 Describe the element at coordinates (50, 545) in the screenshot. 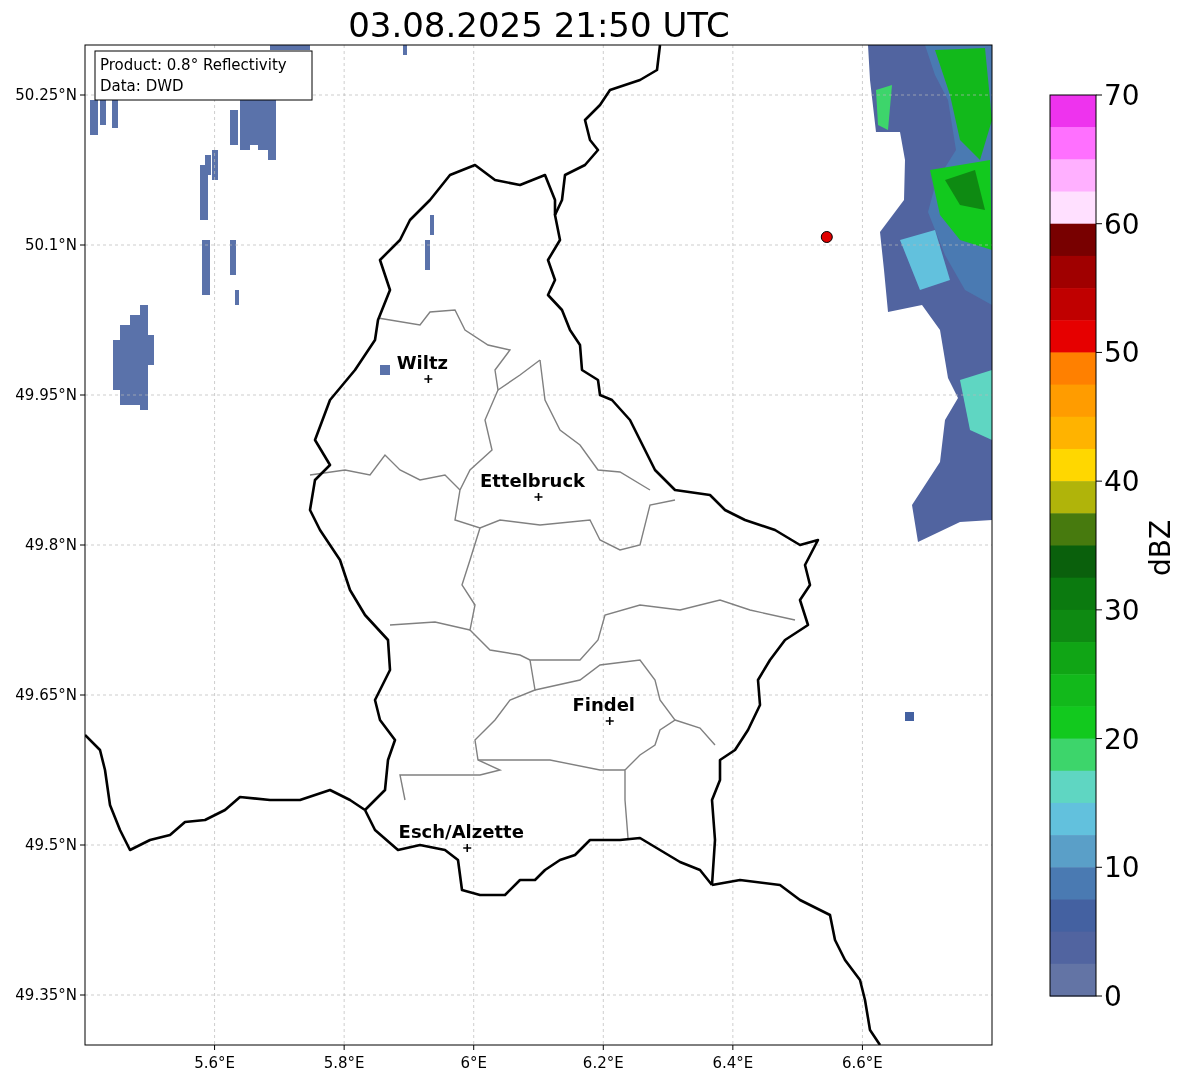

I see `axis-tick-label: 49.8°N` at that location.